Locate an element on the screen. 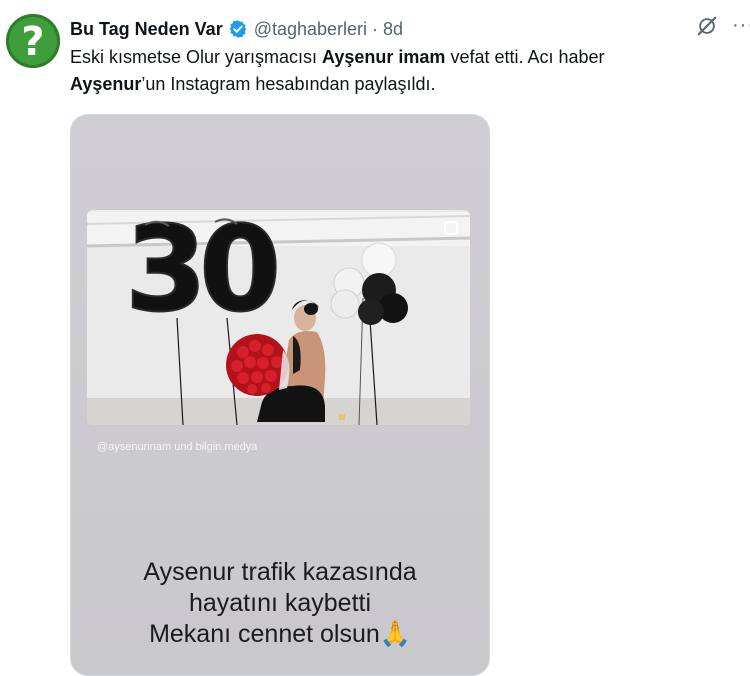 The image size is (750, 676). caption-line: Mekanı cennet olsun🙏 is located at coordinates (280, 634).